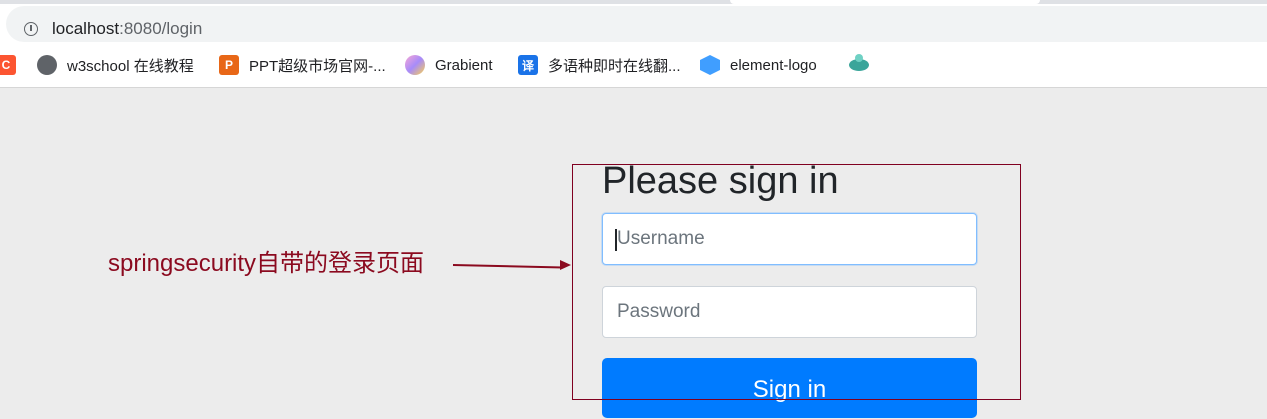  I want to click on bookmark-label: element-logo, so click(773, 65).